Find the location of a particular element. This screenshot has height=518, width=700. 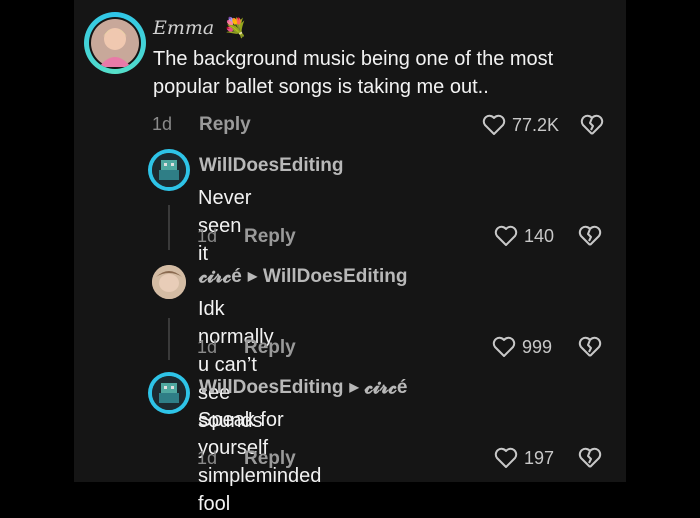

like-button: 77.2K is located at coordinates (520, 125).